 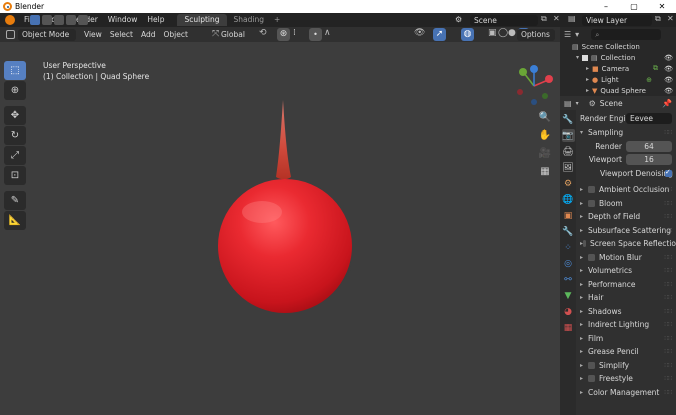 What do you see at coordinates (15, 220) in the screenshot?
I see `measure-tool-icon: 📐` at bounding box center [15, 220].